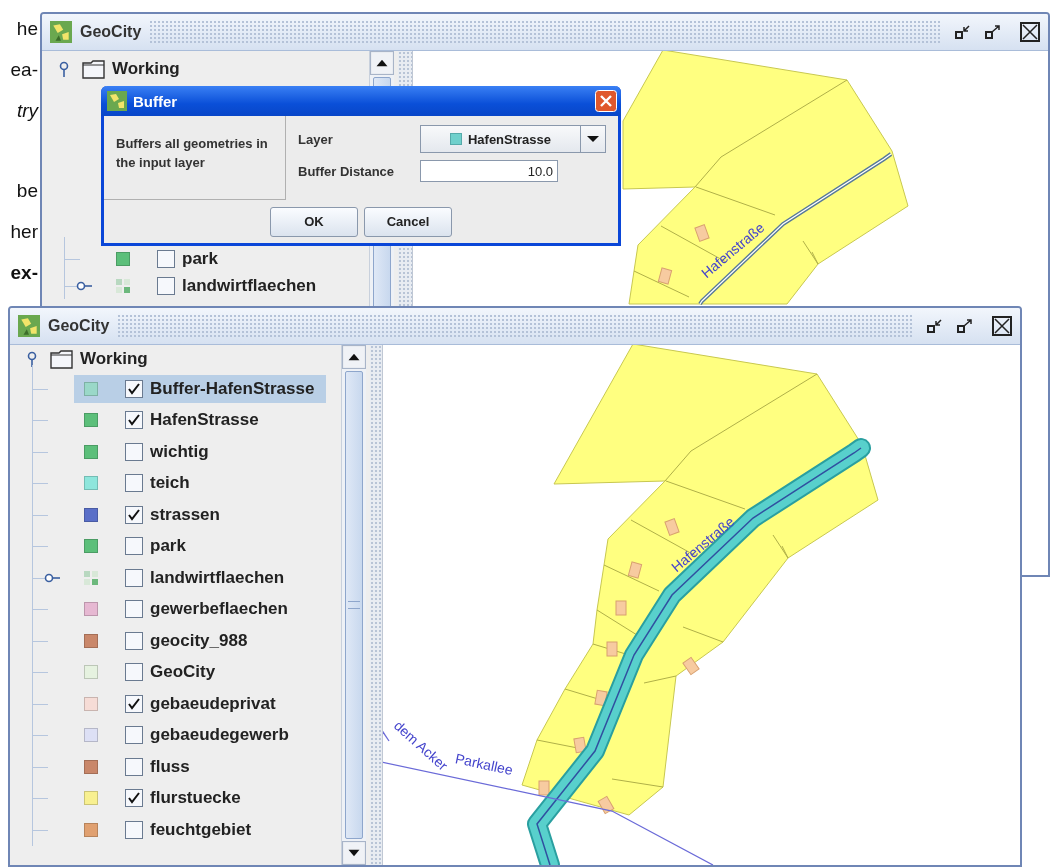 The height and width of the screenshot is (867, 1051). What do you see at coordinates (316, 139) in the screenshot?
I see `field-label: Layer` at bounding box center [316, 139].